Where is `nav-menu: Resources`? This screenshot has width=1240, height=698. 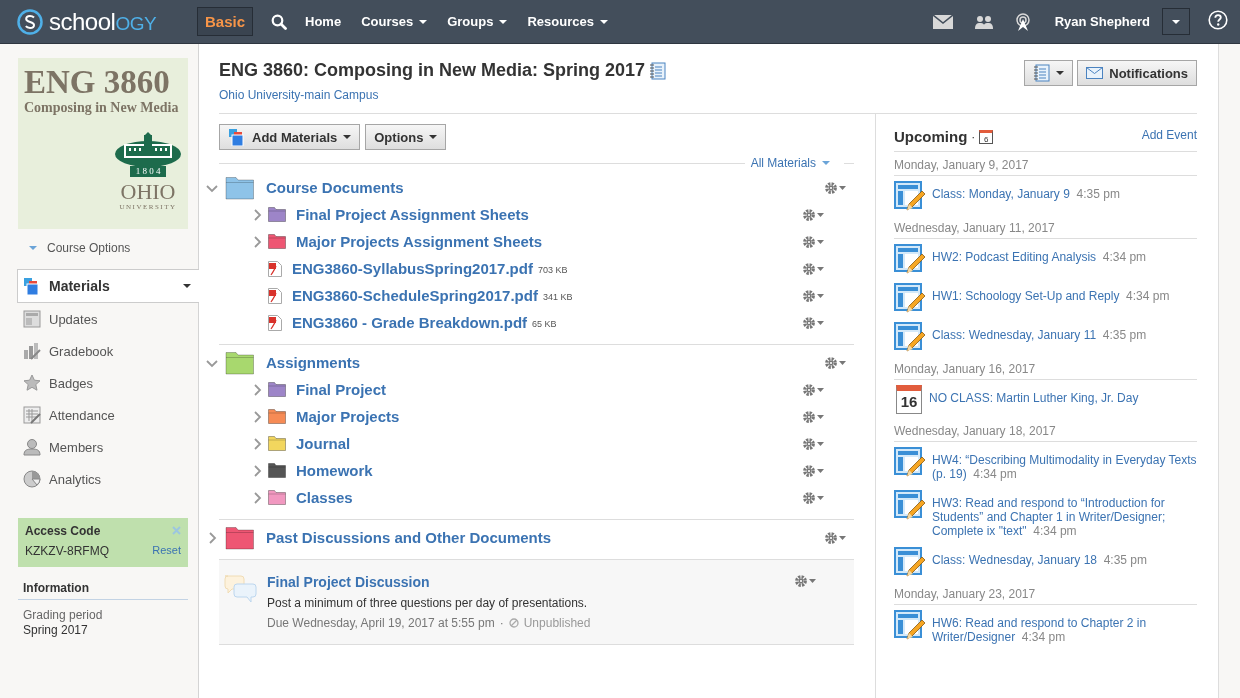 nav-menu: Resources is located at coordinates (567, 21).